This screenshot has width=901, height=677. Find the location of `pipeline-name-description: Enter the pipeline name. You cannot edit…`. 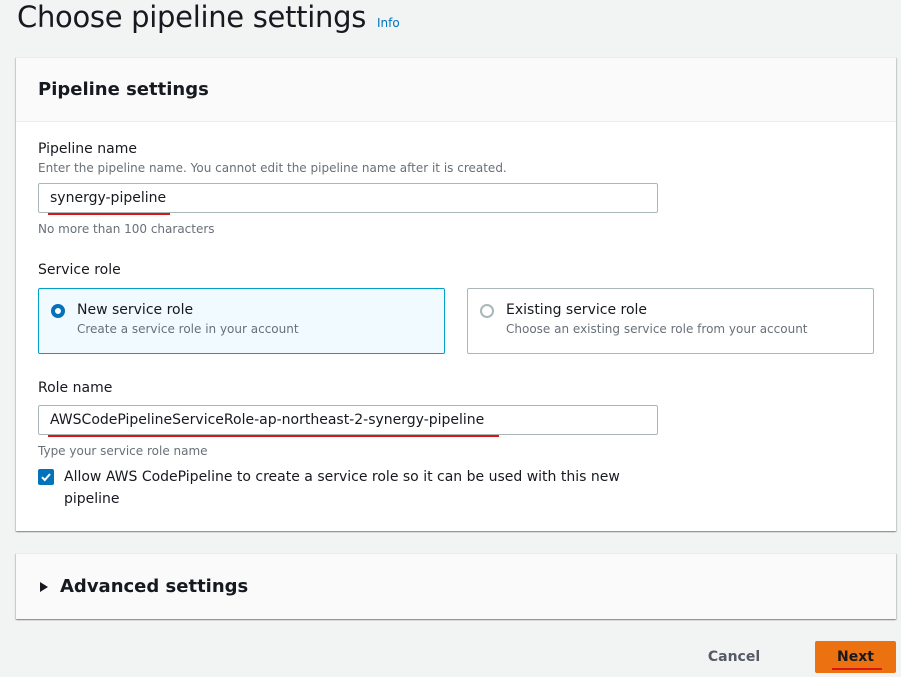

pipeline-name-description: Enter the pipeline name. You cannot edit… is located at coordinates (272, 168).